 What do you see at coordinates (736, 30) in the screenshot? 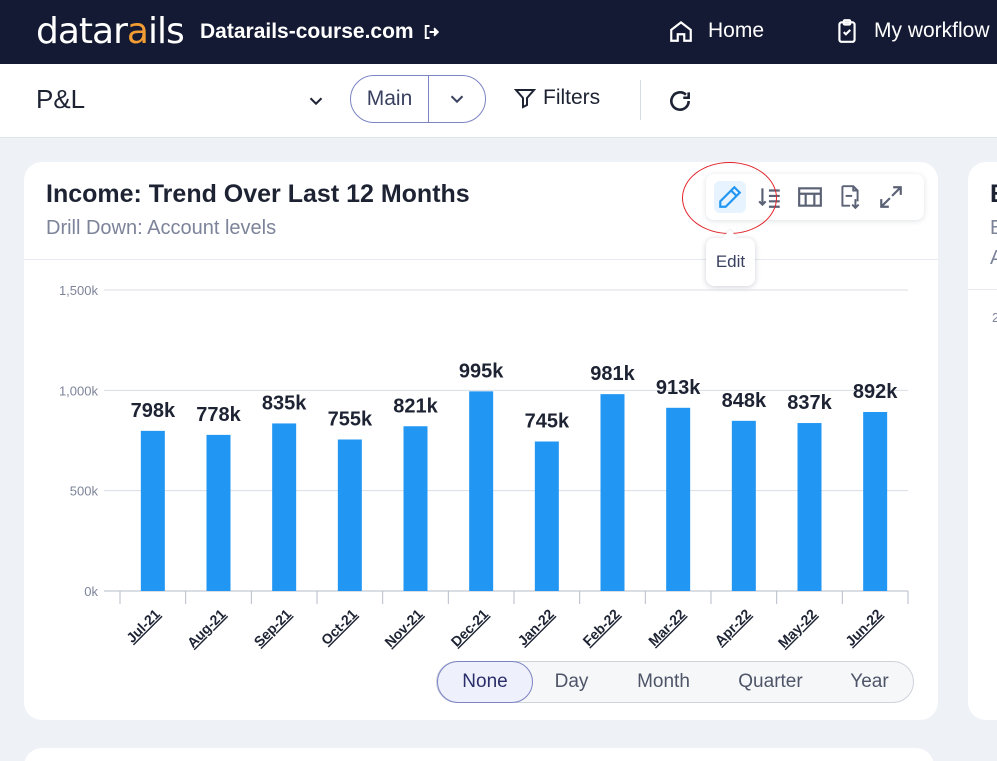
I see `nav-home-label: Home` at bounding box center [736, 30].